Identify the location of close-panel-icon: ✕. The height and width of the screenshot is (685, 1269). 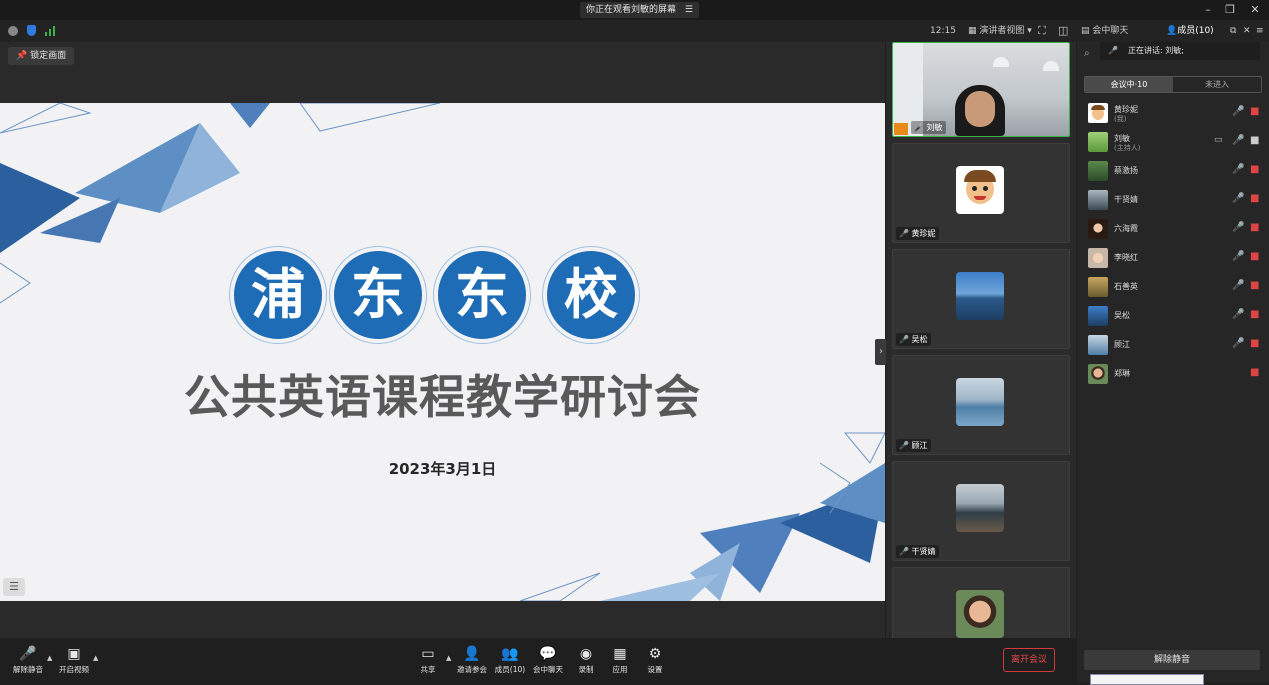
(1247, 31).